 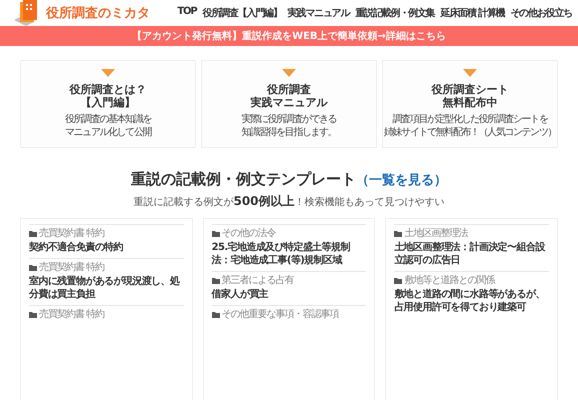 What do you see at coordinates (106, 315) in the screenshot?
I see `template-item: 売買契約書 特約` at bounding box center [106, 315].